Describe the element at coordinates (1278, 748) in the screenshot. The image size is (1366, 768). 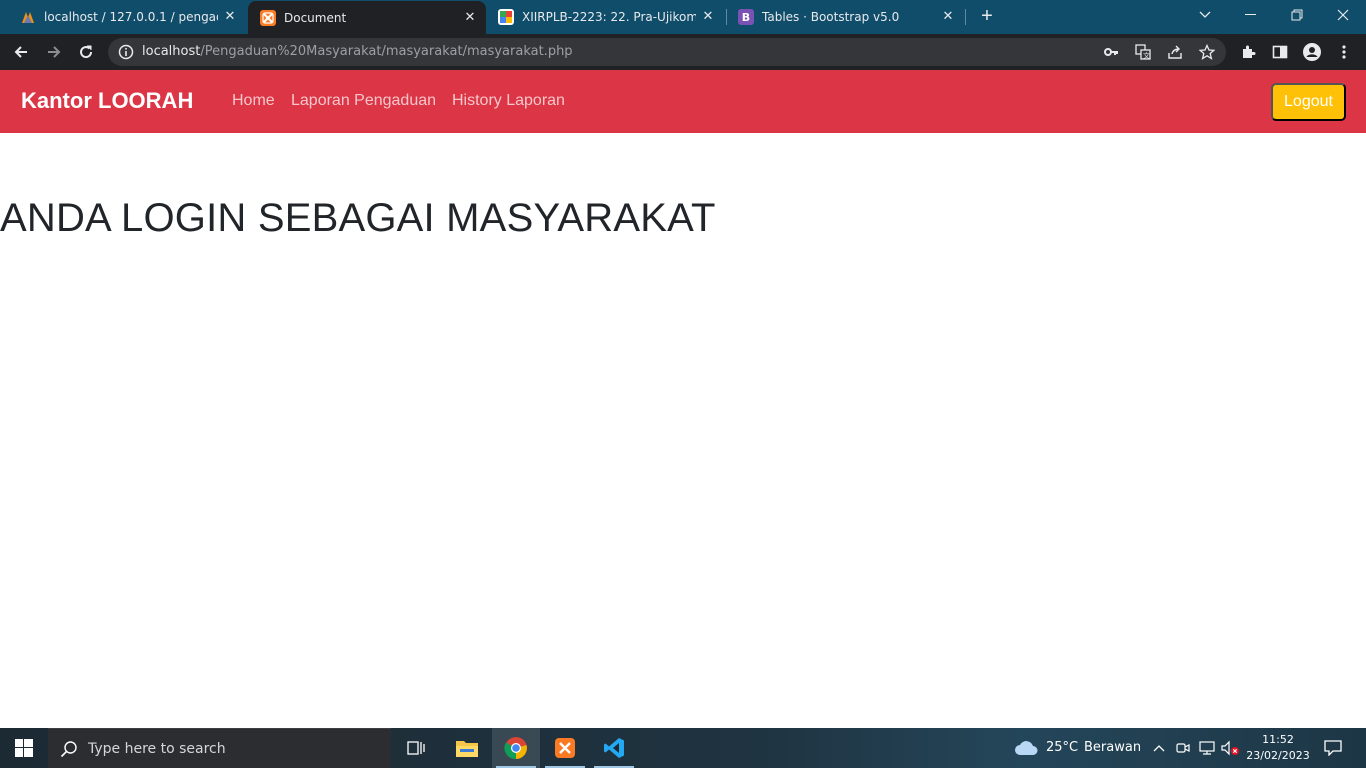
I see `system-clock: 11:52 23/02/2023` at that location.